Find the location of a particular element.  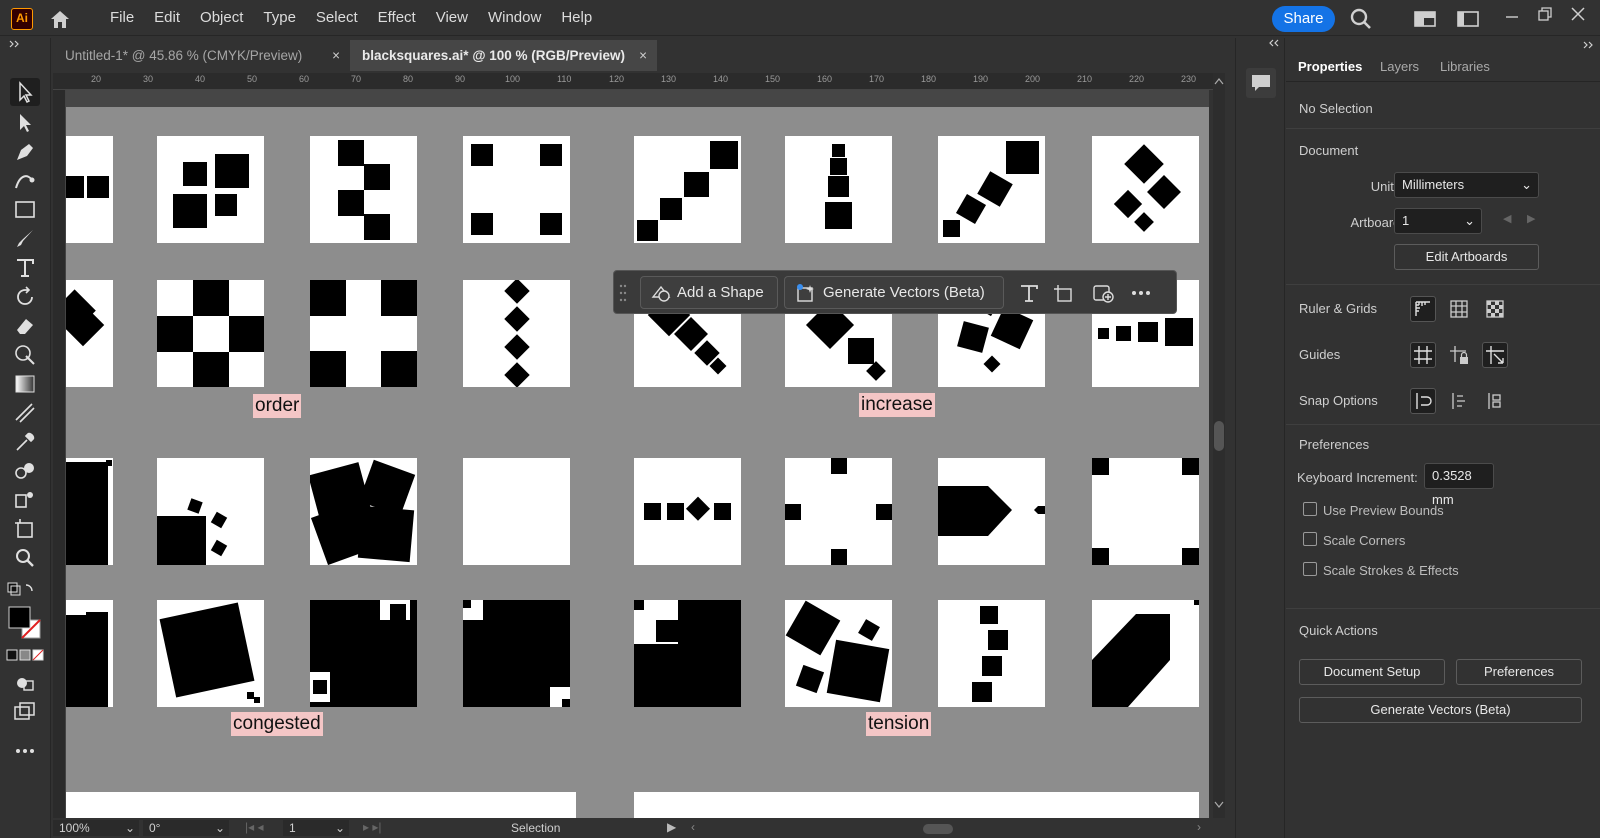

label-increase: increase is located at coordinates (897, 405).